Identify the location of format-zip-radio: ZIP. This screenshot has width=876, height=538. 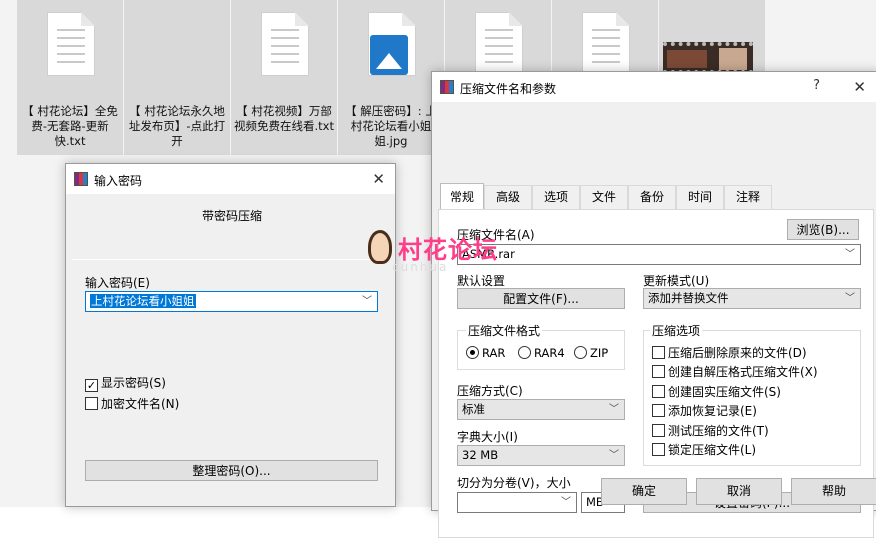
(591, 353).